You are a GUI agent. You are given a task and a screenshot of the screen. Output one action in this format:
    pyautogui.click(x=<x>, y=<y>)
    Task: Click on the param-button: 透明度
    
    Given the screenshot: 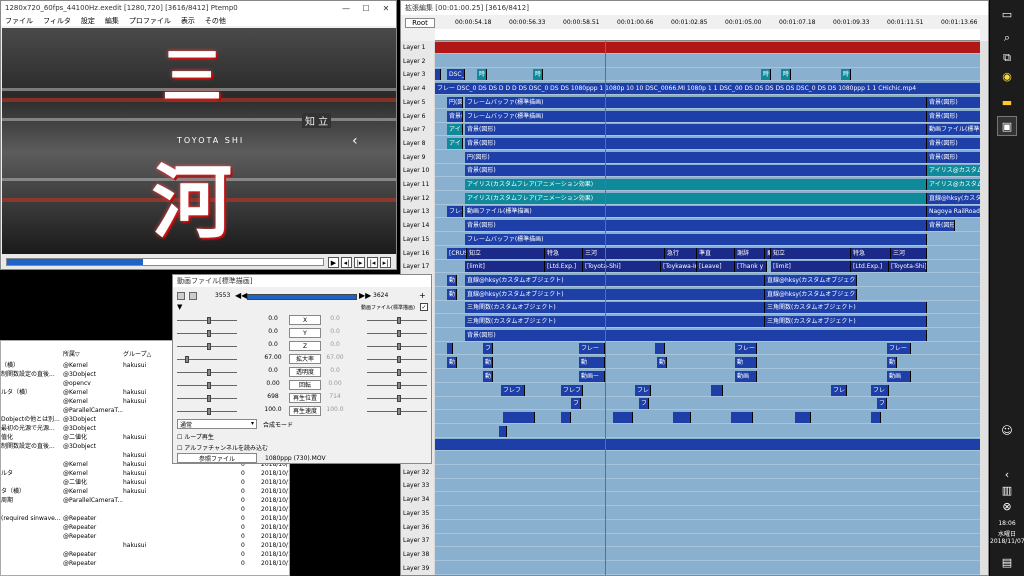 What is the action you would take?
    pyautogui.click(x=305, y=372)
    